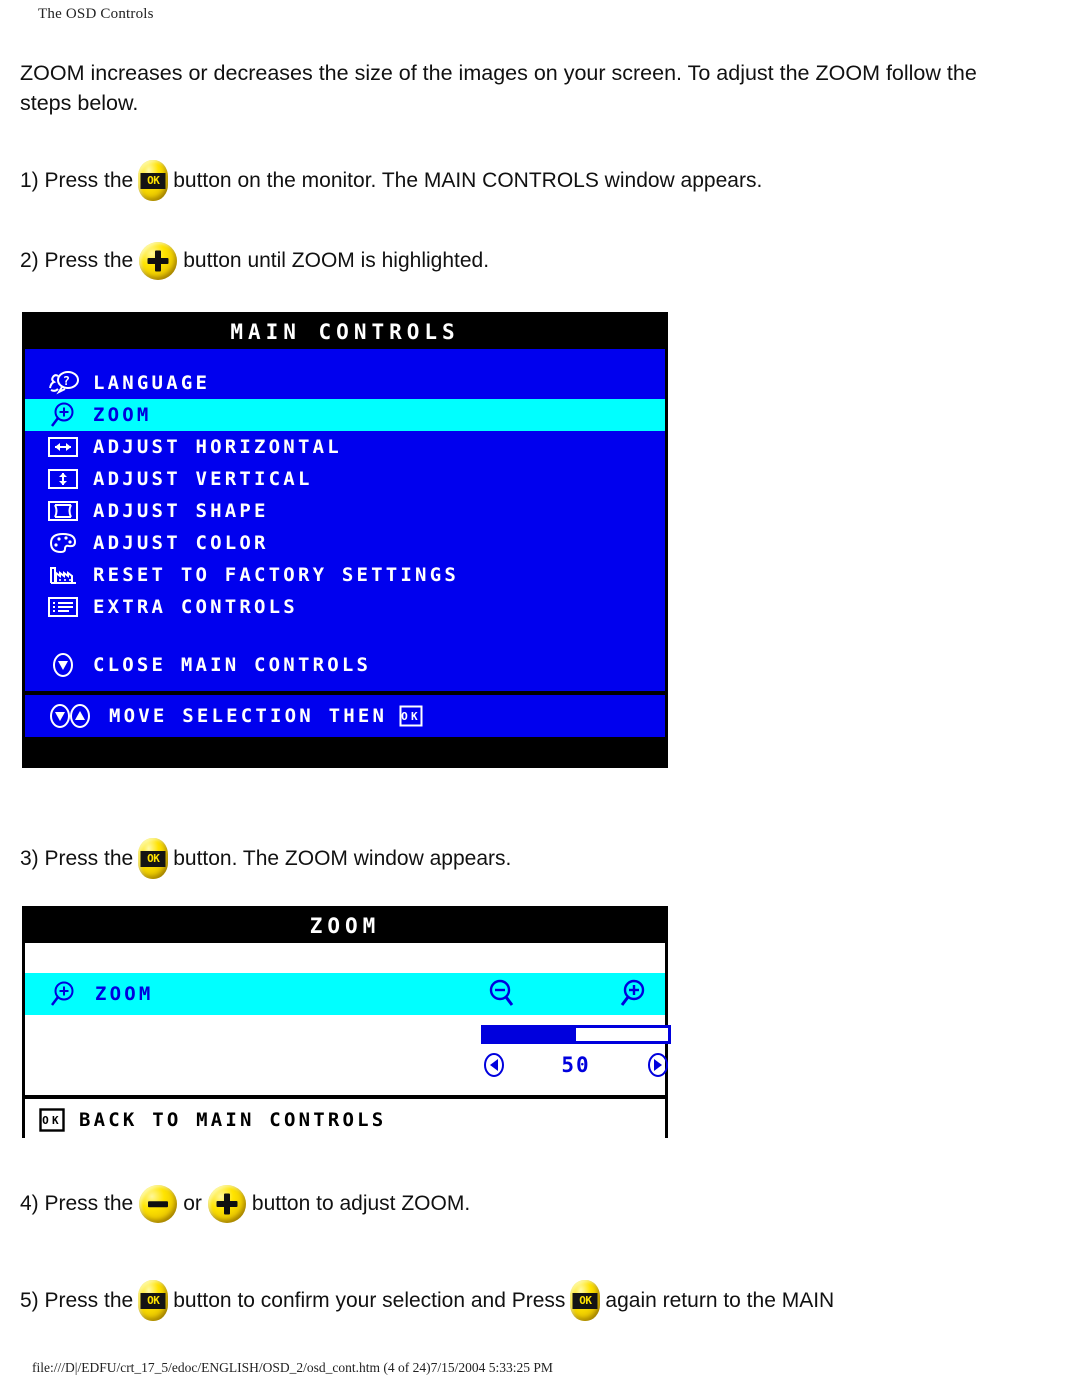 The height and width of the screenshot is (1397, 1080). Describe the element at coordinates (632, 994) in the screenshot. I see `magnifier-plus-icon` at that location.